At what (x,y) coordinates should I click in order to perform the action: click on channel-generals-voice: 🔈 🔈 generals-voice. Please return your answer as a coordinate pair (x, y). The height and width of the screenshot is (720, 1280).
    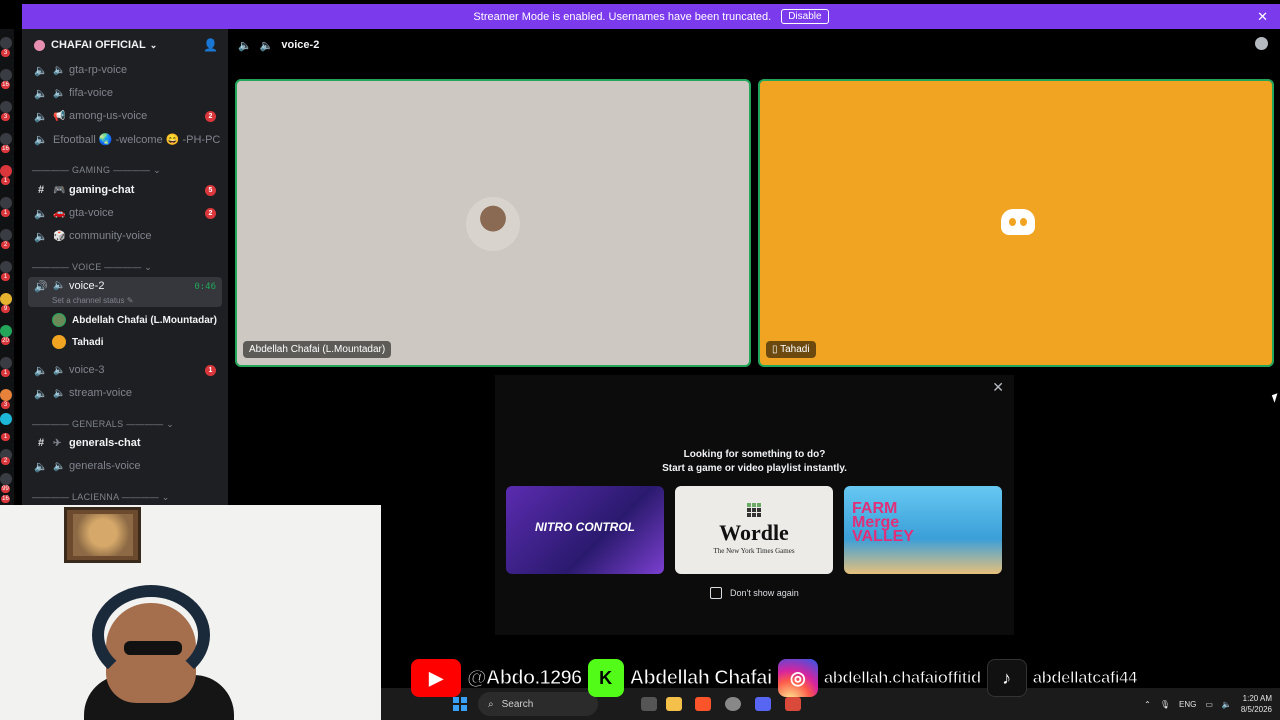
    Looking at the image, I should click on (125, 466).